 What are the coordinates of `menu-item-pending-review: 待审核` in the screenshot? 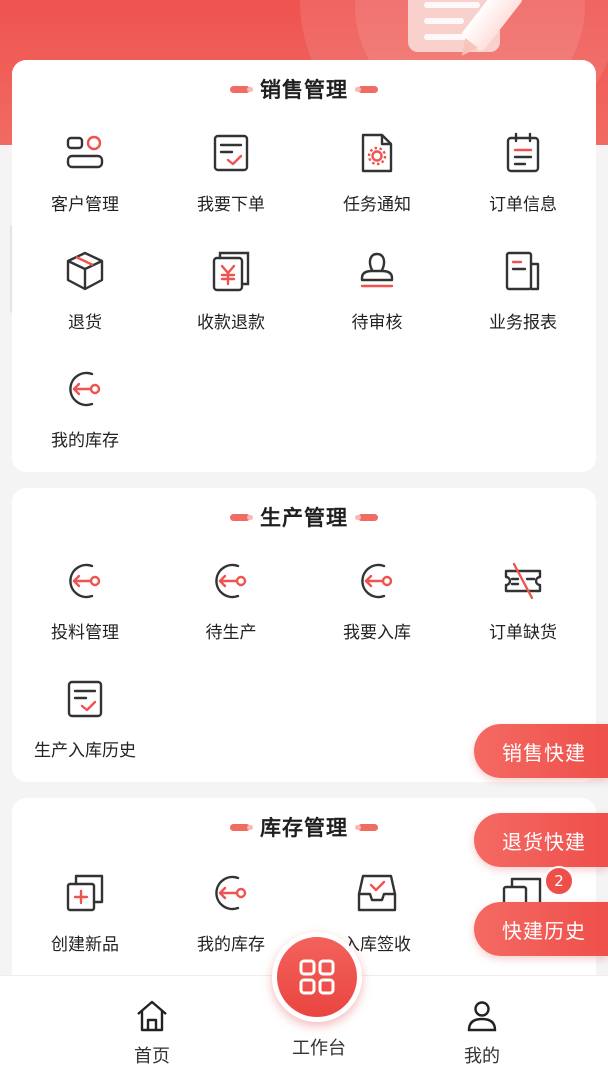 It's located at (377, 293).